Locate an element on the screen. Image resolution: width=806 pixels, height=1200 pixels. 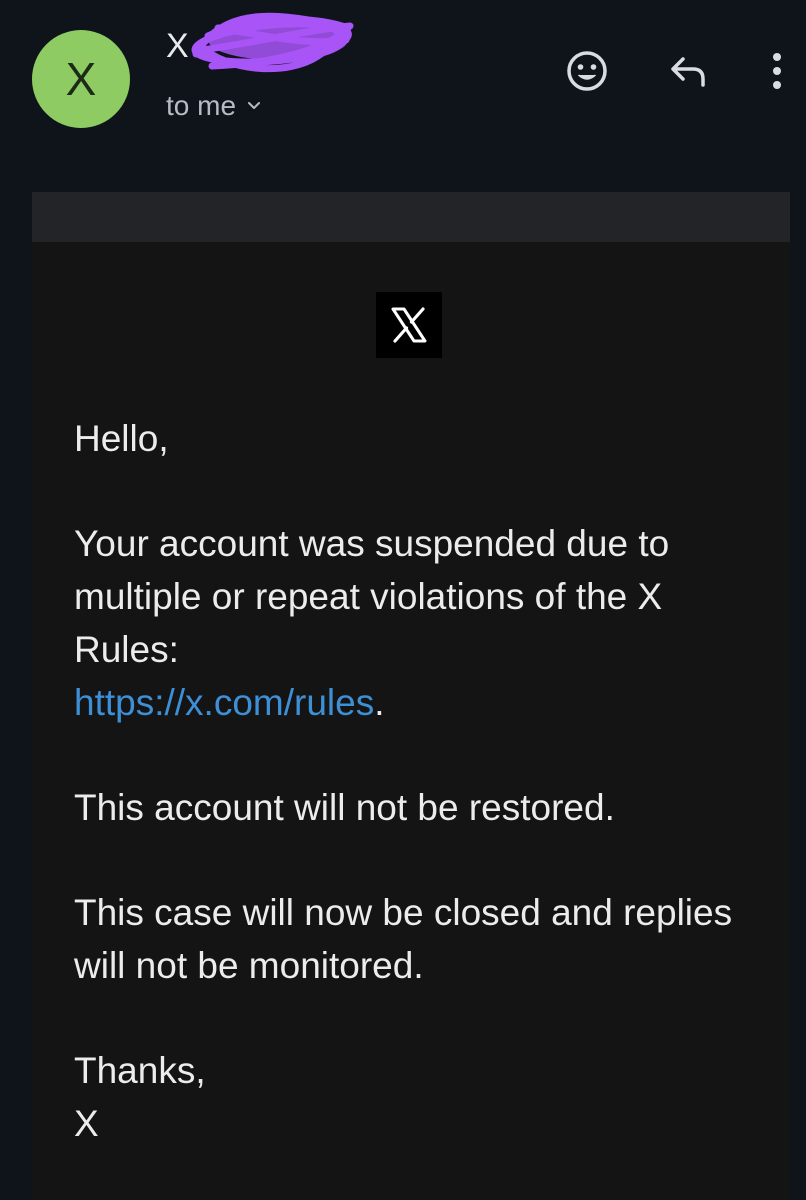
reply-button is located at coordinates (689, 71).